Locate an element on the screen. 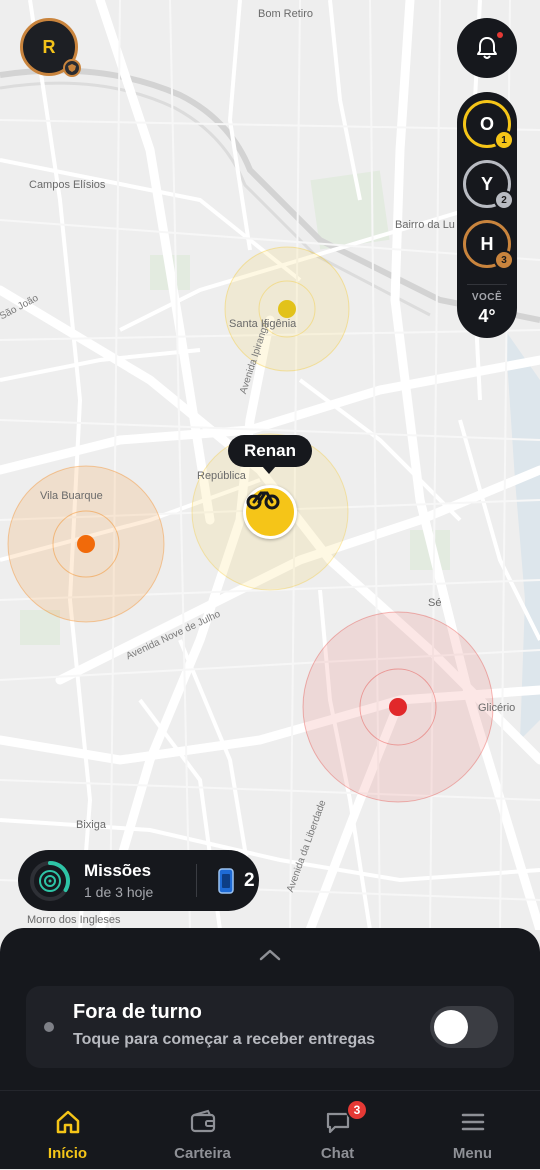 Image resolution: width=540 pixels, height=1170 pixels. shift-status-dot is located at coordinates (49, 1027).